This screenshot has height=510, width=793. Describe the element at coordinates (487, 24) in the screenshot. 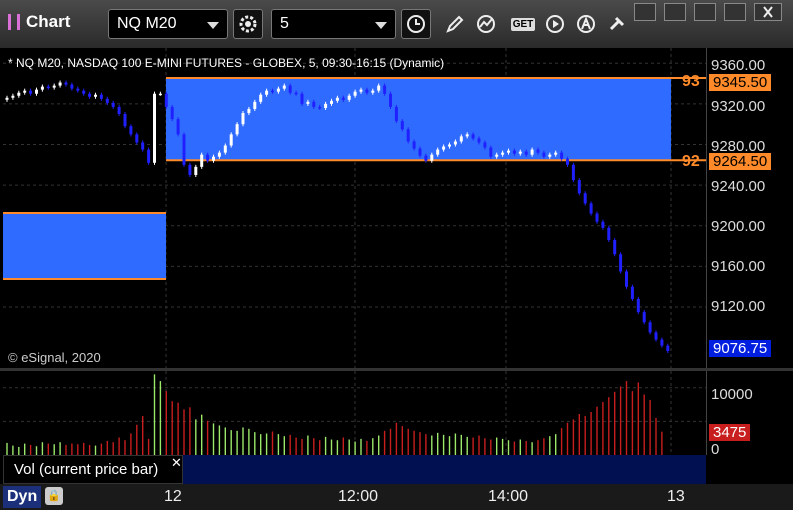

I see `indicator-icon` at that location.